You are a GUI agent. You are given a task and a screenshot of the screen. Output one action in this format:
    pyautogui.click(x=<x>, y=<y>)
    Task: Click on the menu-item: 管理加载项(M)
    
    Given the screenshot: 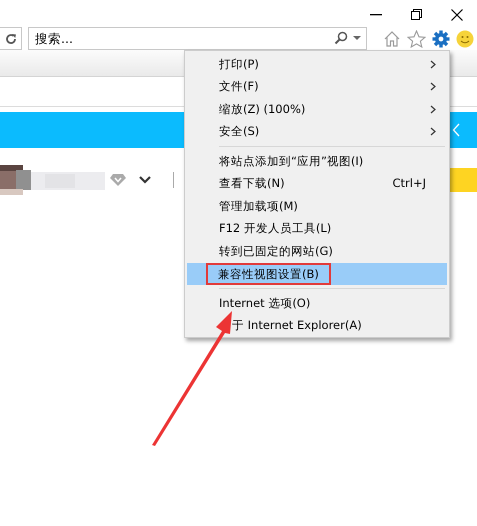 What is the action you would take?
    pyautogui.click(x=317, y=206)
    